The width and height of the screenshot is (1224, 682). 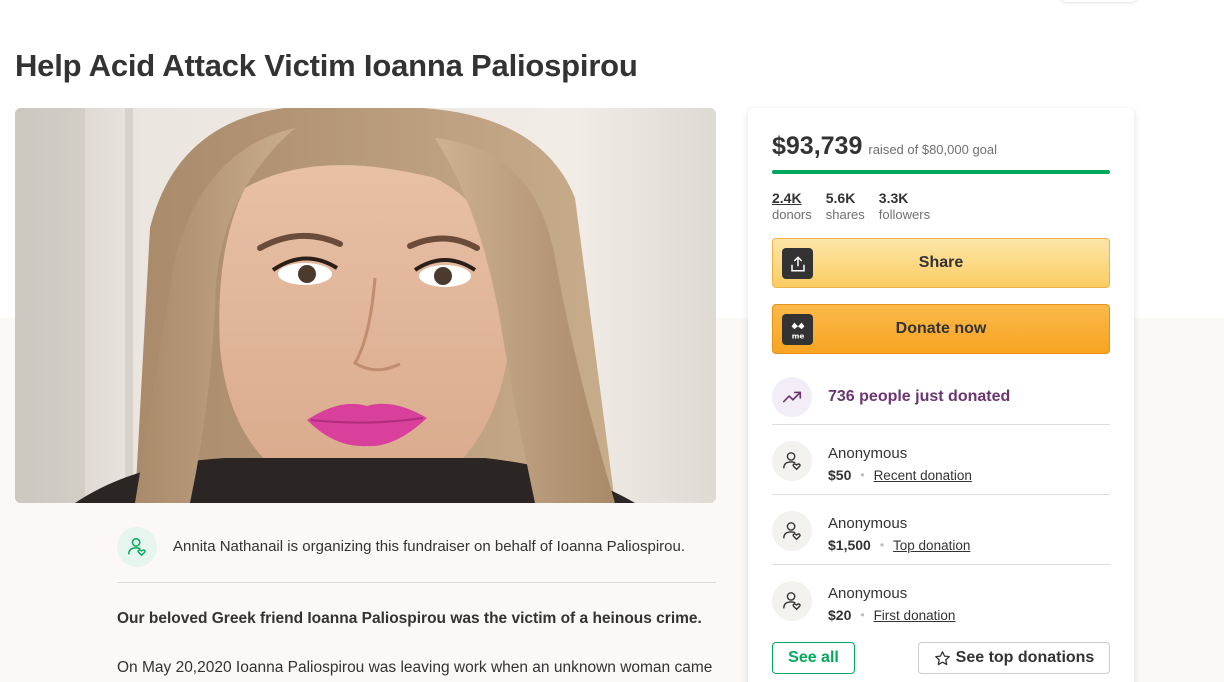 What do you see at coordinates (933, 149) in the screenshot?
I see `goal-text: raised of $80,000 goal` at bounding box center [933, 149].